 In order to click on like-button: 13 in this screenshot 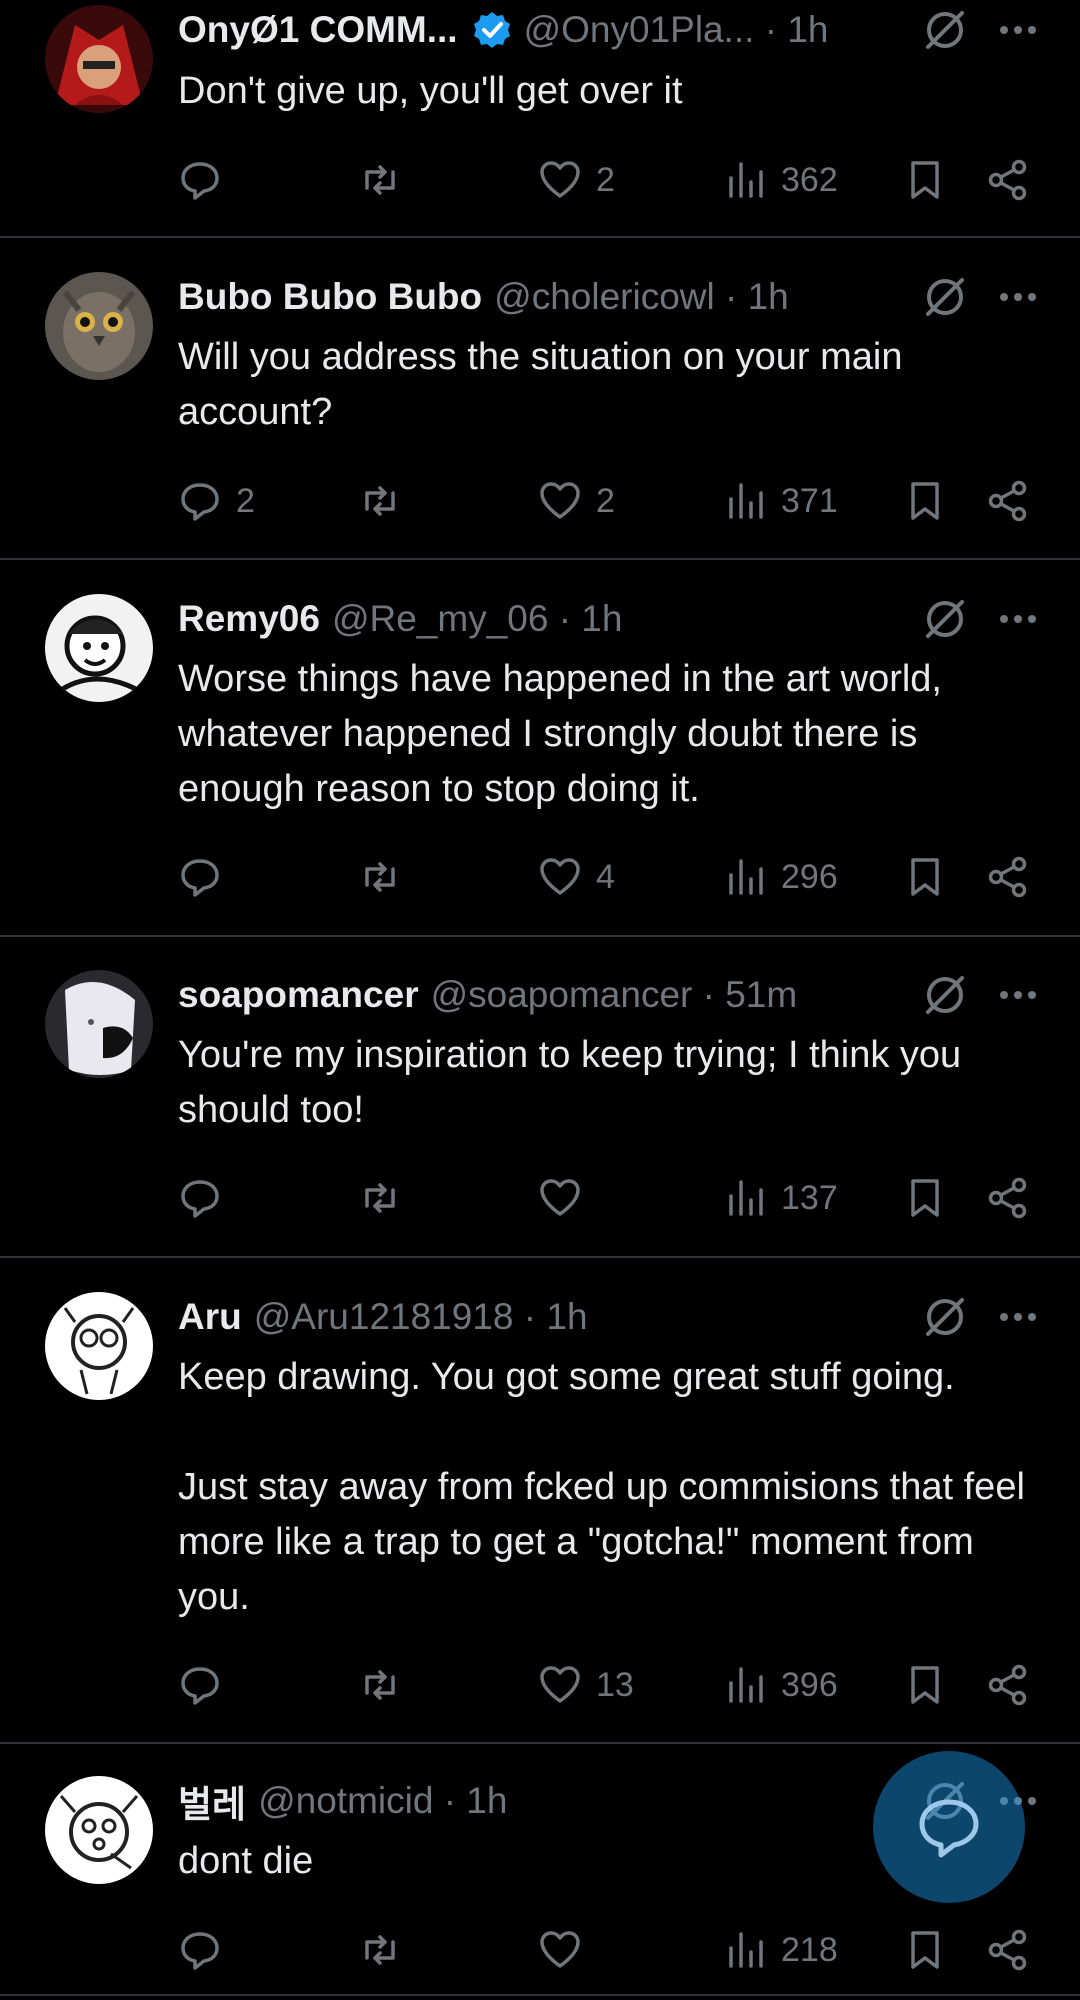, I will do `click(586, 1685)`.